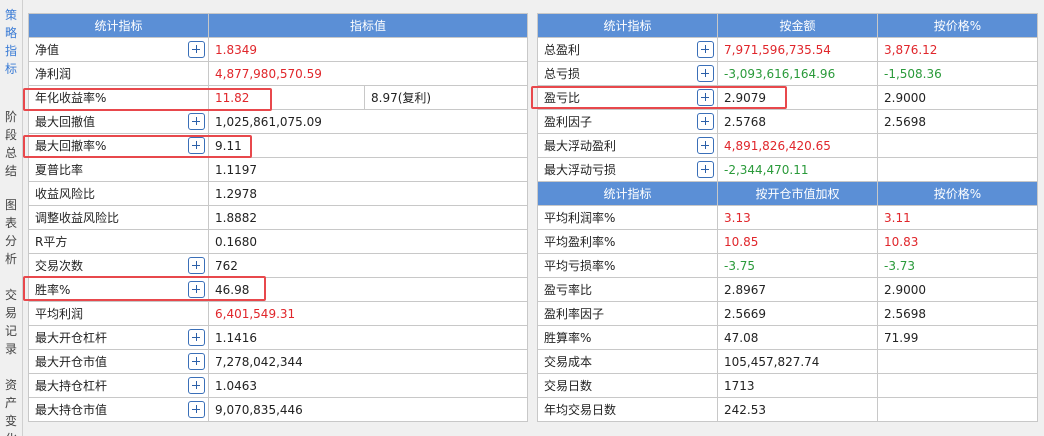  What do you see at coordinates (118, 265) in the screenshot?
I see `metric-name-cell: 交易次数` at bounding box center [118, 265].